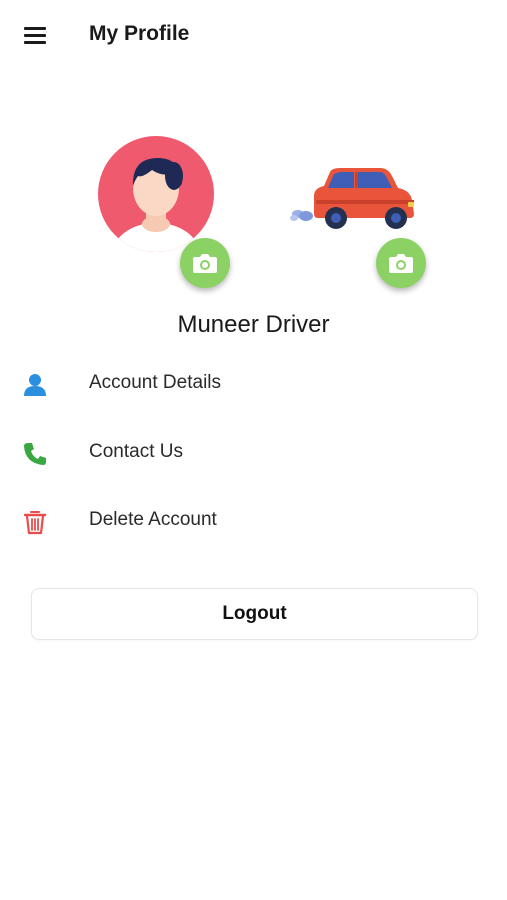 This screenshot has height=900, width=507. I want to click on car-illustration, so click(352, 198).